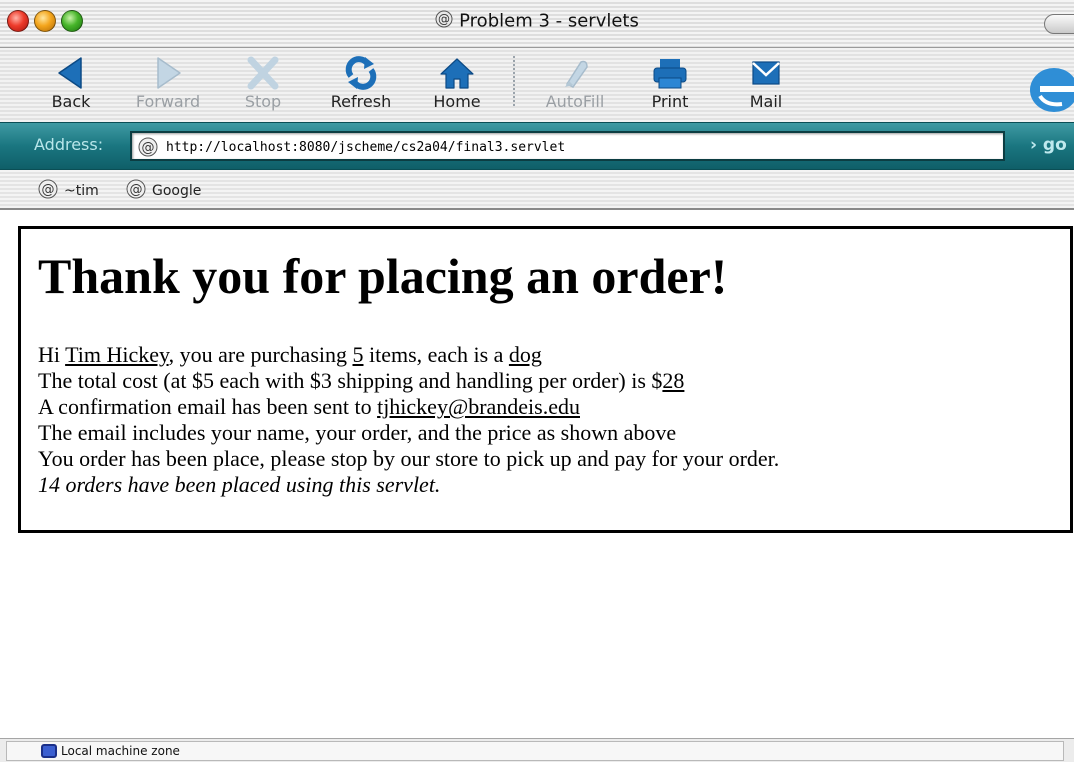 This screenshot has height=762, width=1074. What do you see at coordinates (168, 101) in the screenshot?
I see `forward-label: Forward` at bounding box center [168, 101].